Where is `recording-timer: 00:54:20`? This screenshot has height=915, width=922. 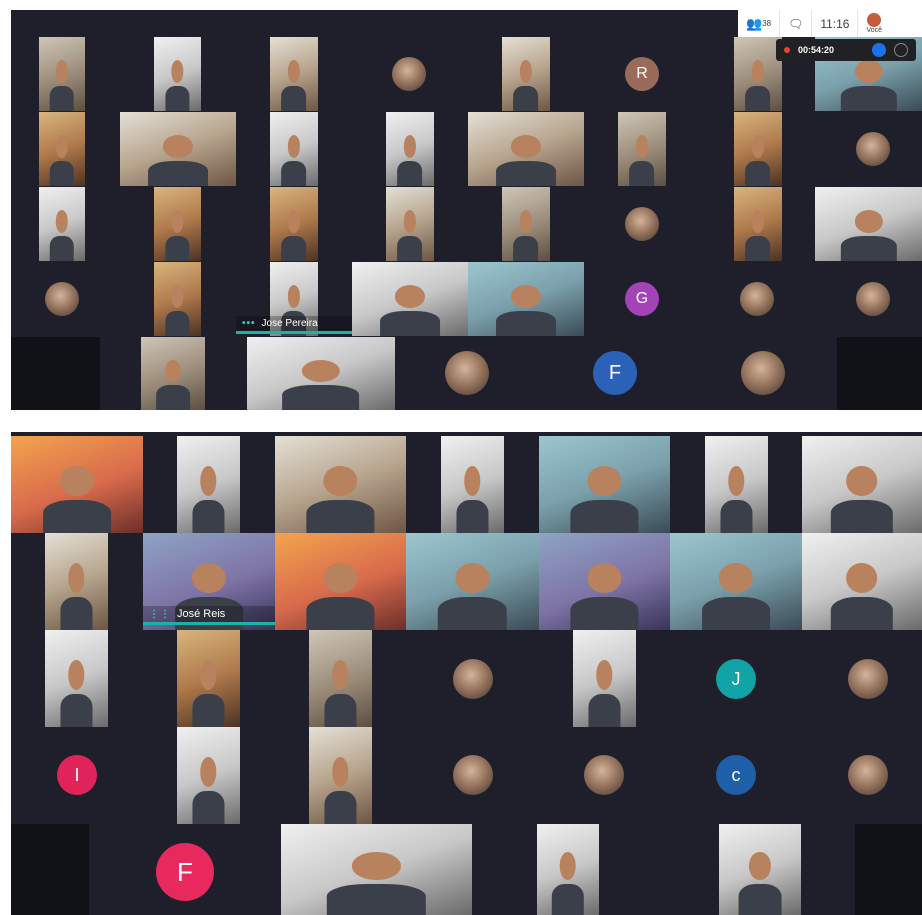
recording-timer: 00:54:20 is located at coordinates (816, 50).